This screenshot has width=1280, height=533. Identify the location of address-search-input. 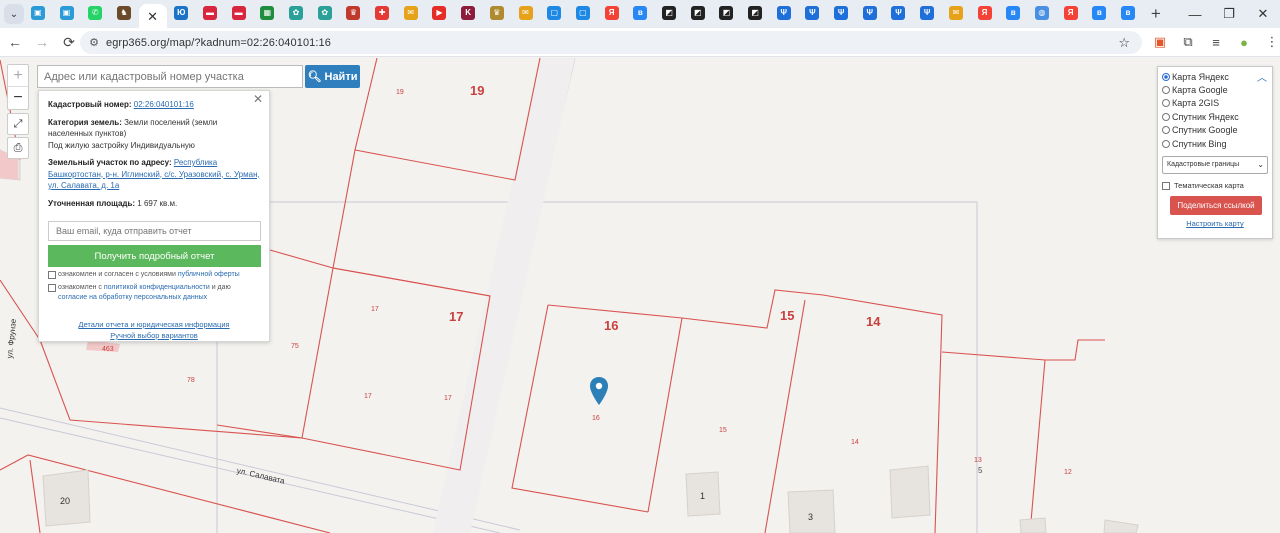
(170, 76).